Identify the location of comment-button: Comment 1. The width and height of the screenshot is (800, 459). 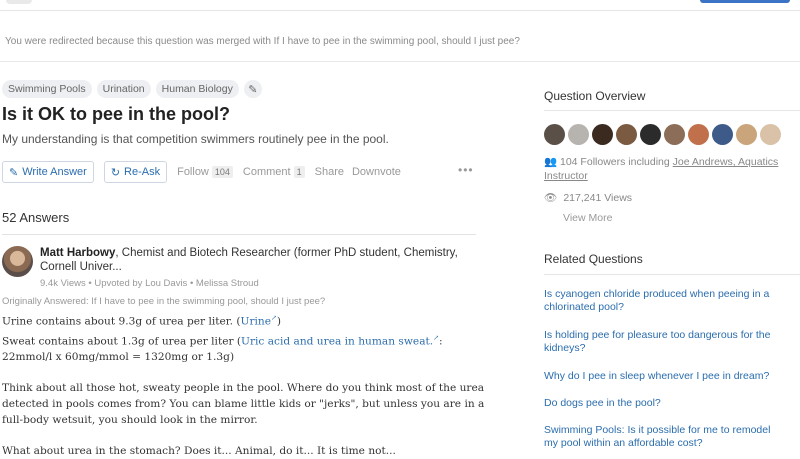
(274, 172).